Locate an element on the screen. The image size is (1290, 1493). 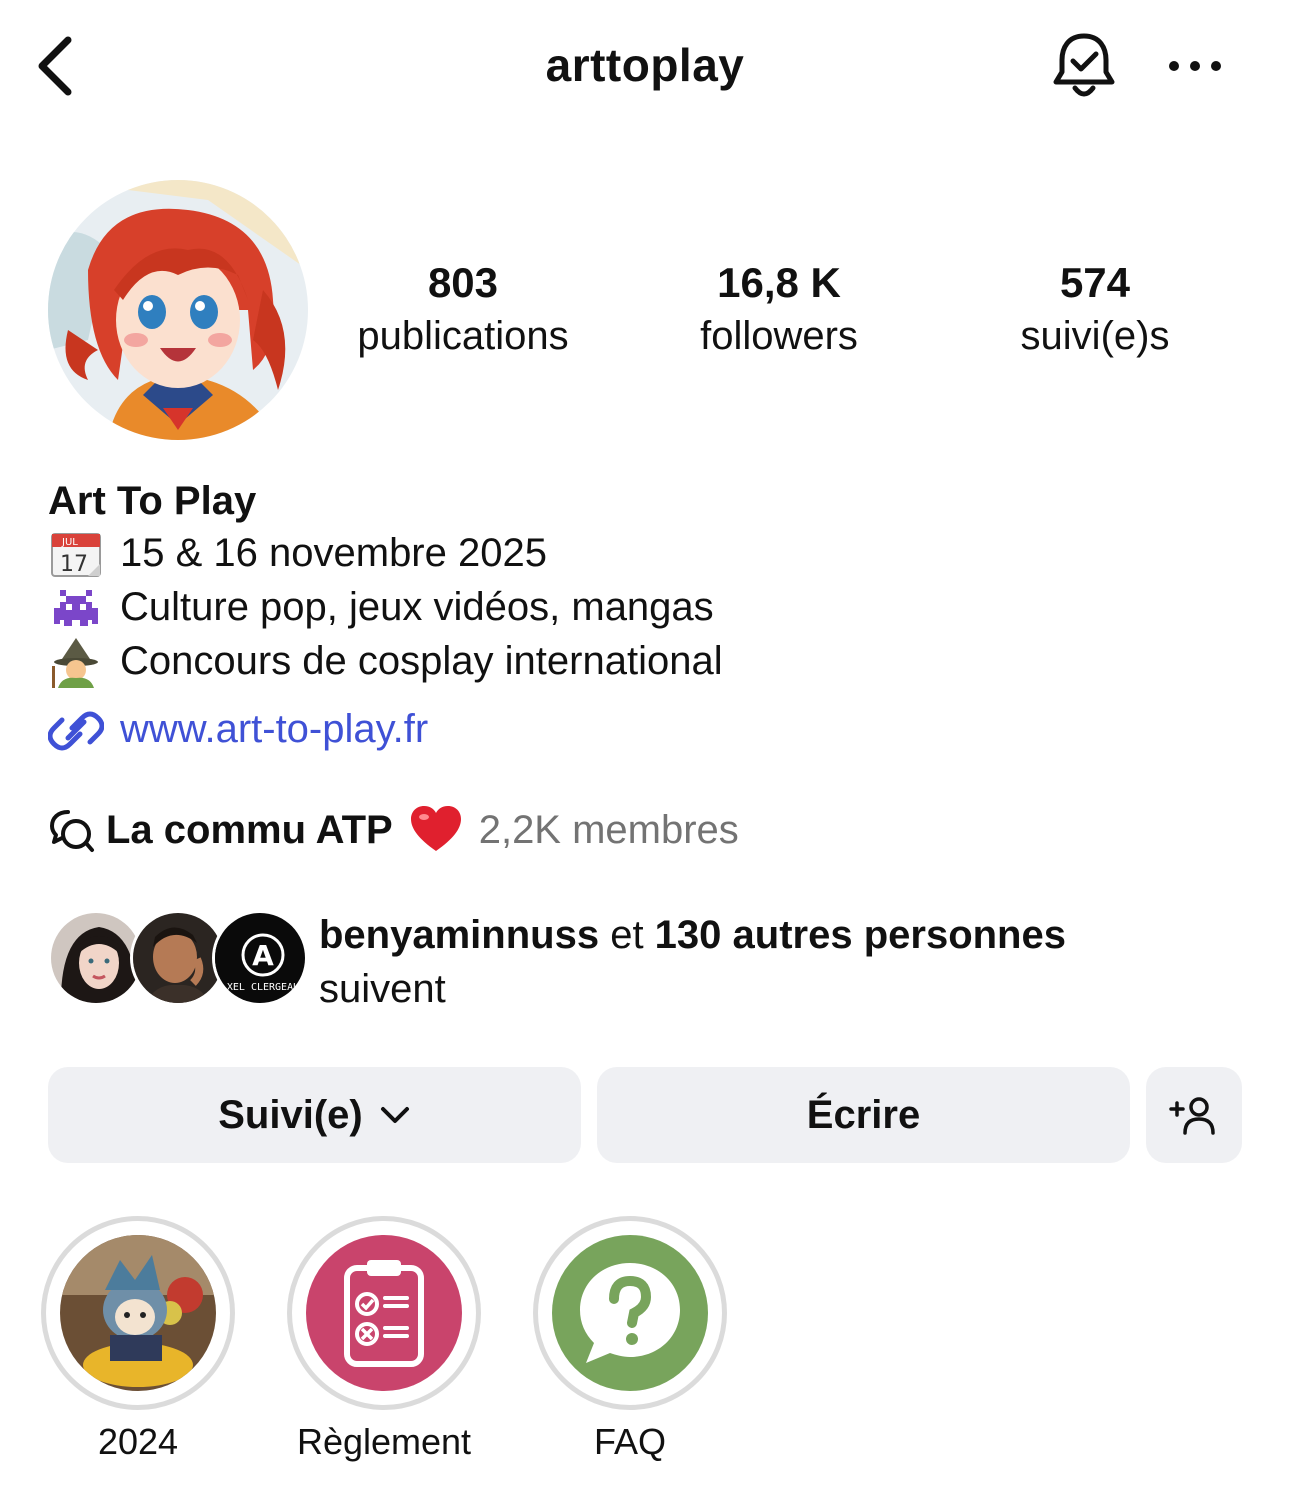
add-person-icon is located at coordinates (1192, 1116).